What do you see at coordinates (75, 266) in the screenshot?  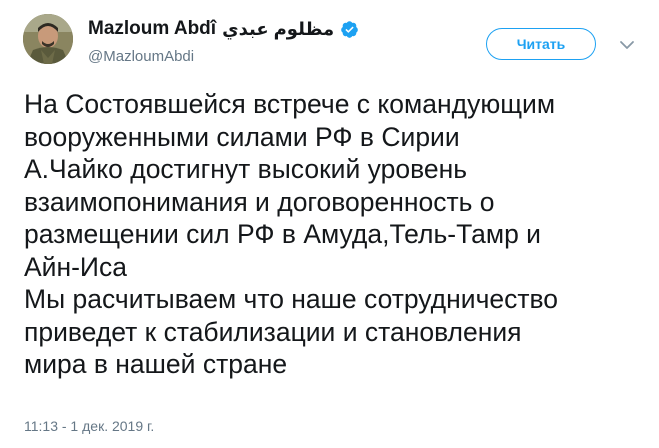 I see `tweet-text-line: Айн-Иса` at bounding box center [75, 266].